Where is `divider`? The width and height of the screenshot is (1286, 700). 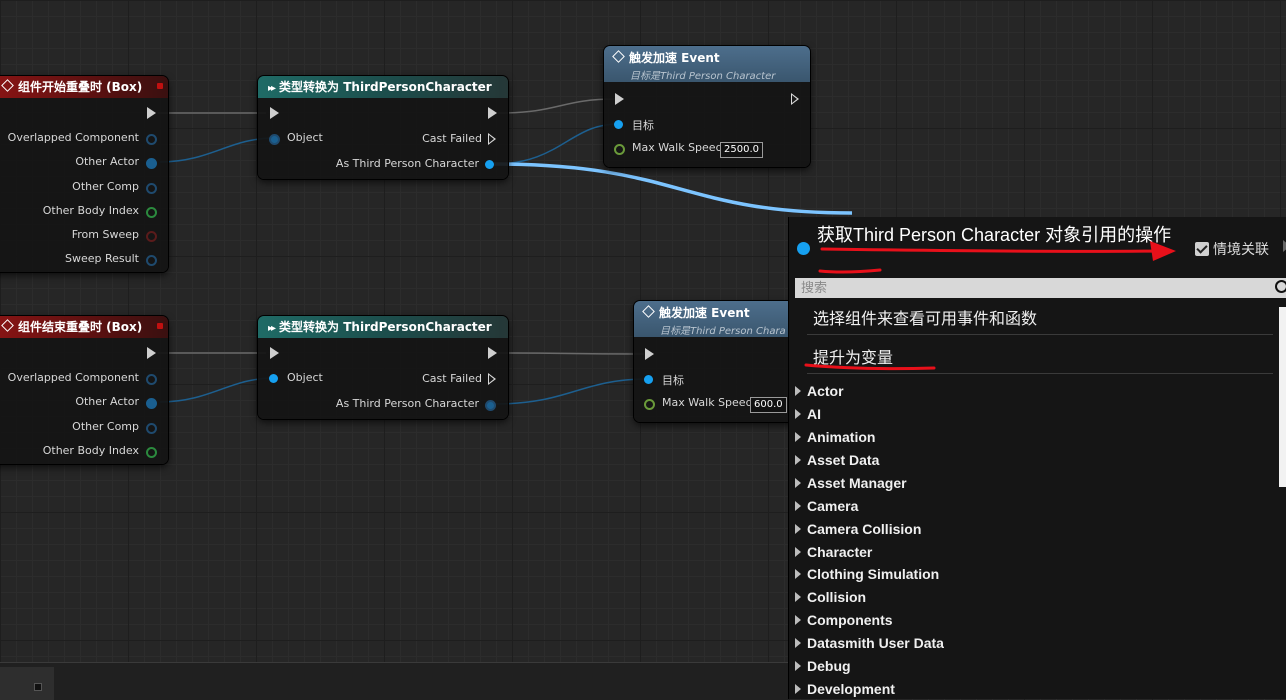
divider is located at coordinates (1040, 373).